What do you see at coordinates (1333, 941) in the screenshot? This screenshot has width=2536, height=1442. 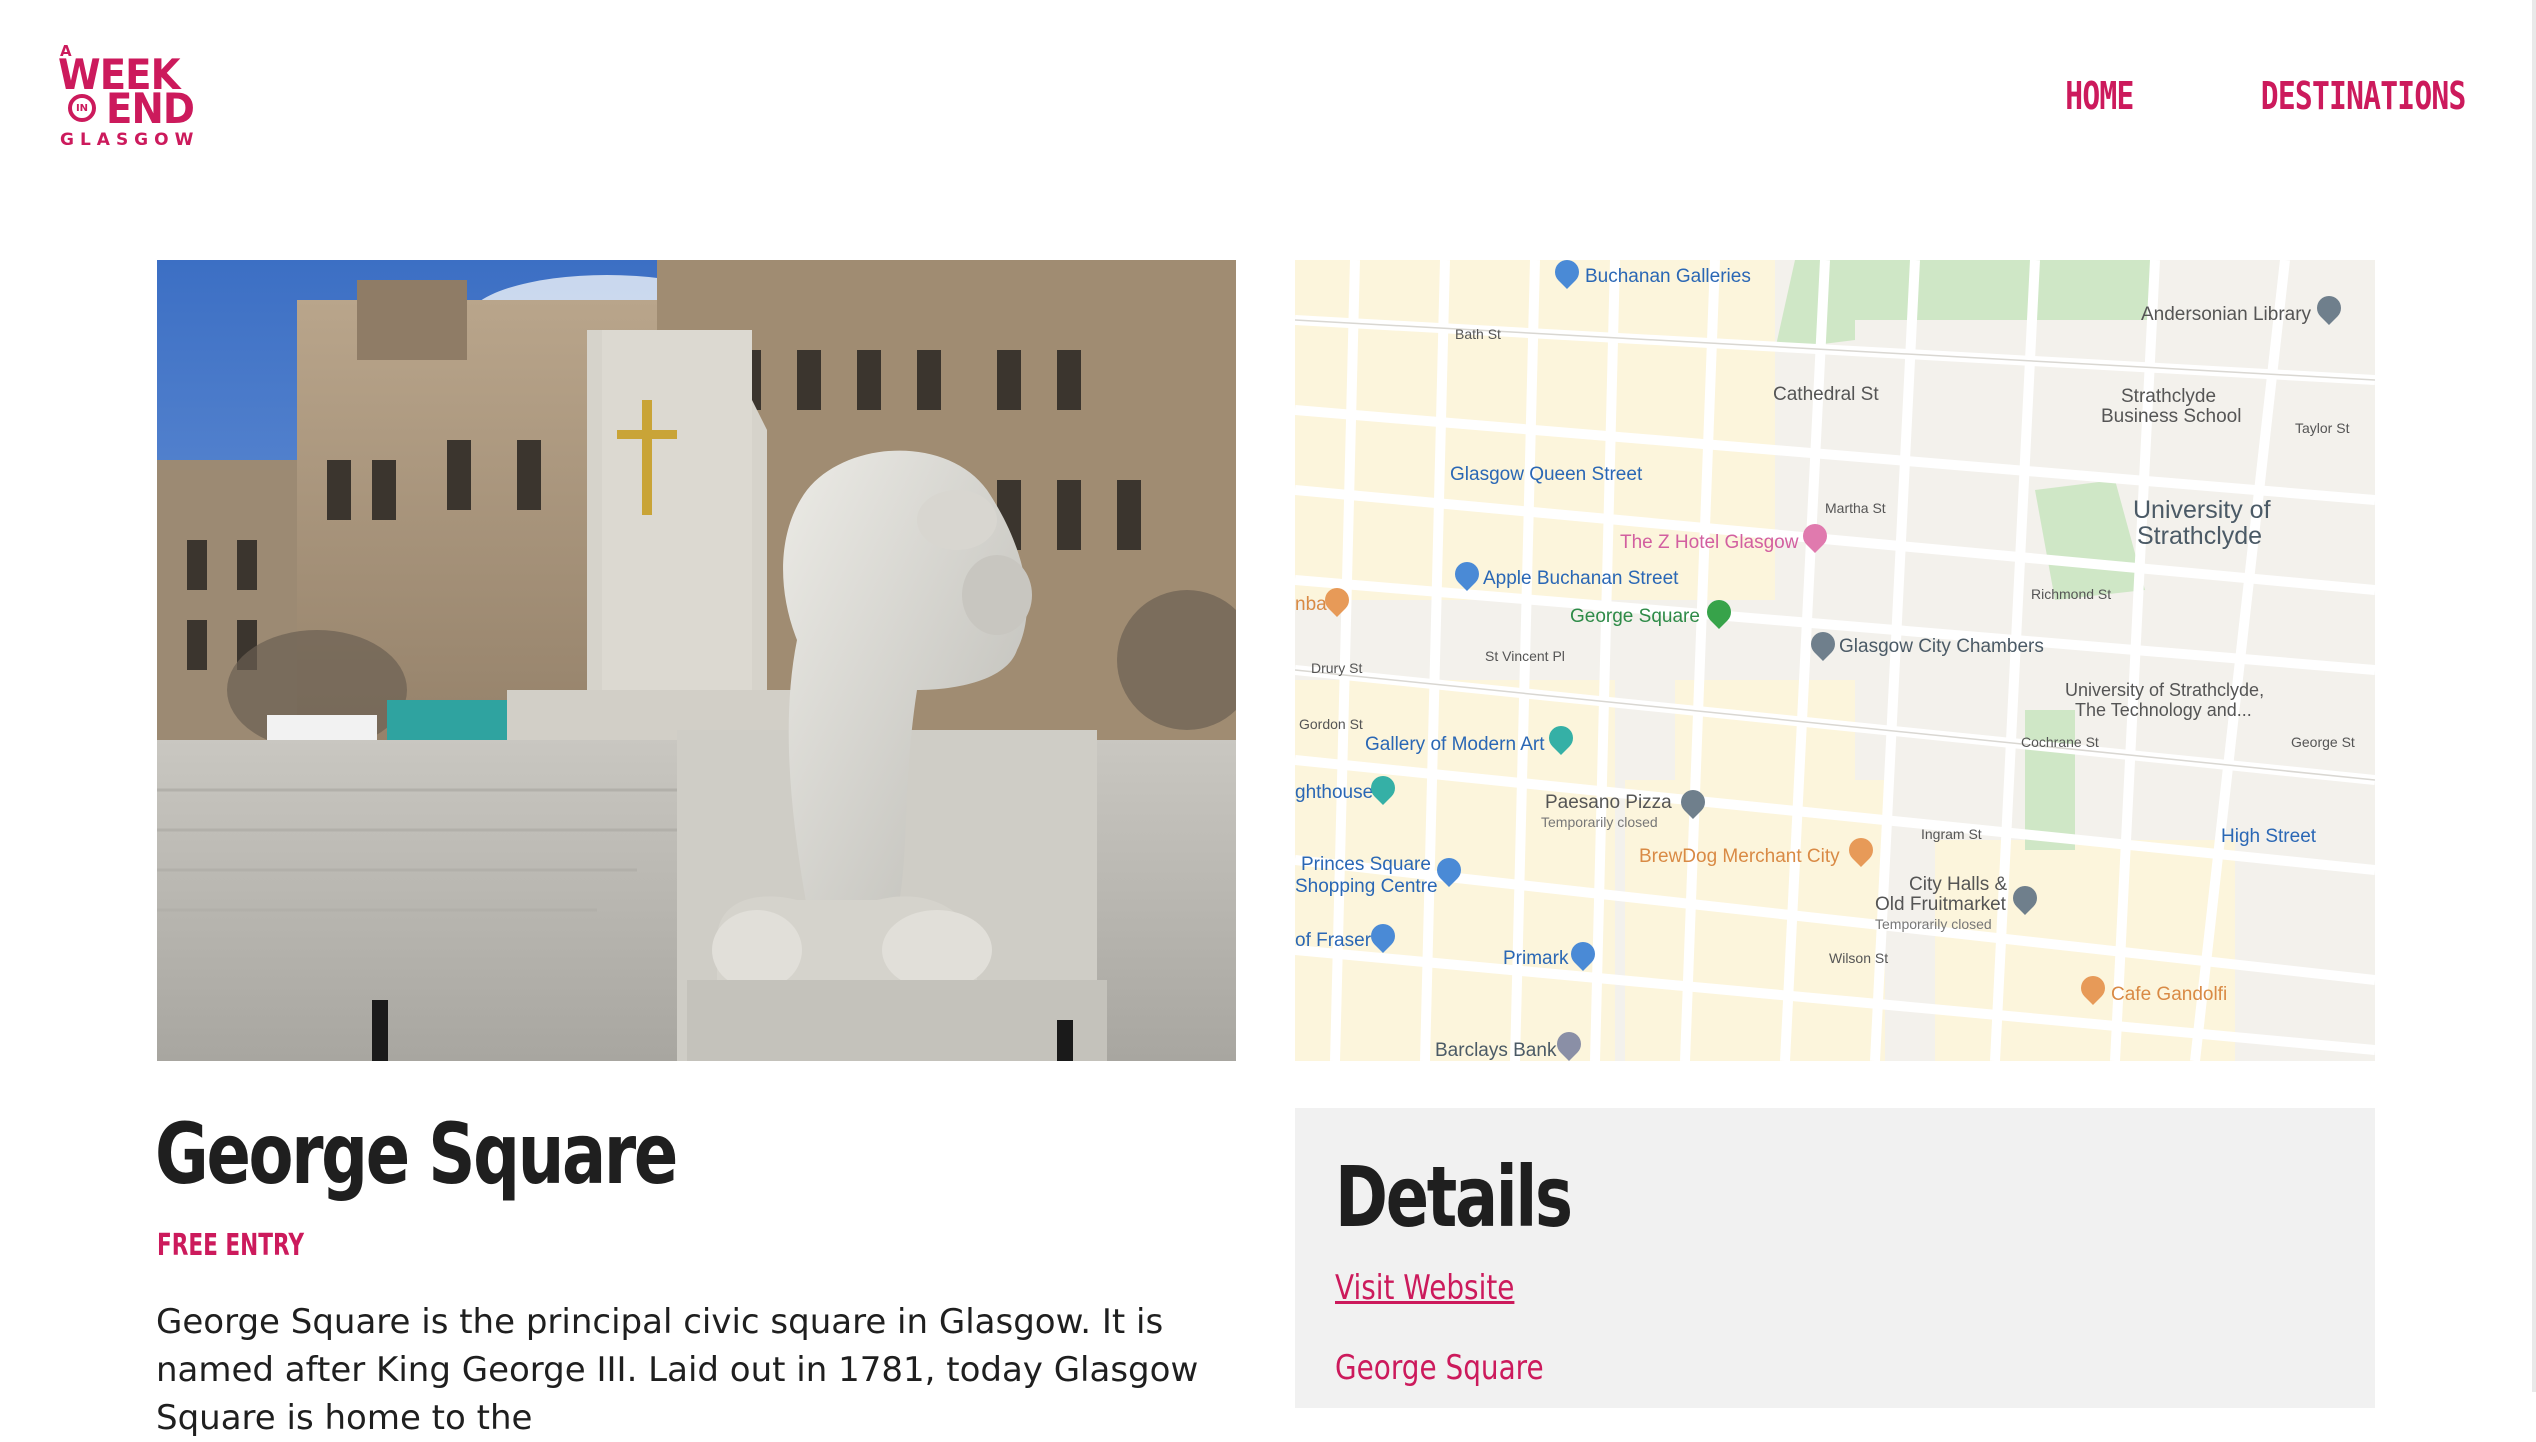 I see `map-label: of Fraser` at bounding box center [1333, 941].